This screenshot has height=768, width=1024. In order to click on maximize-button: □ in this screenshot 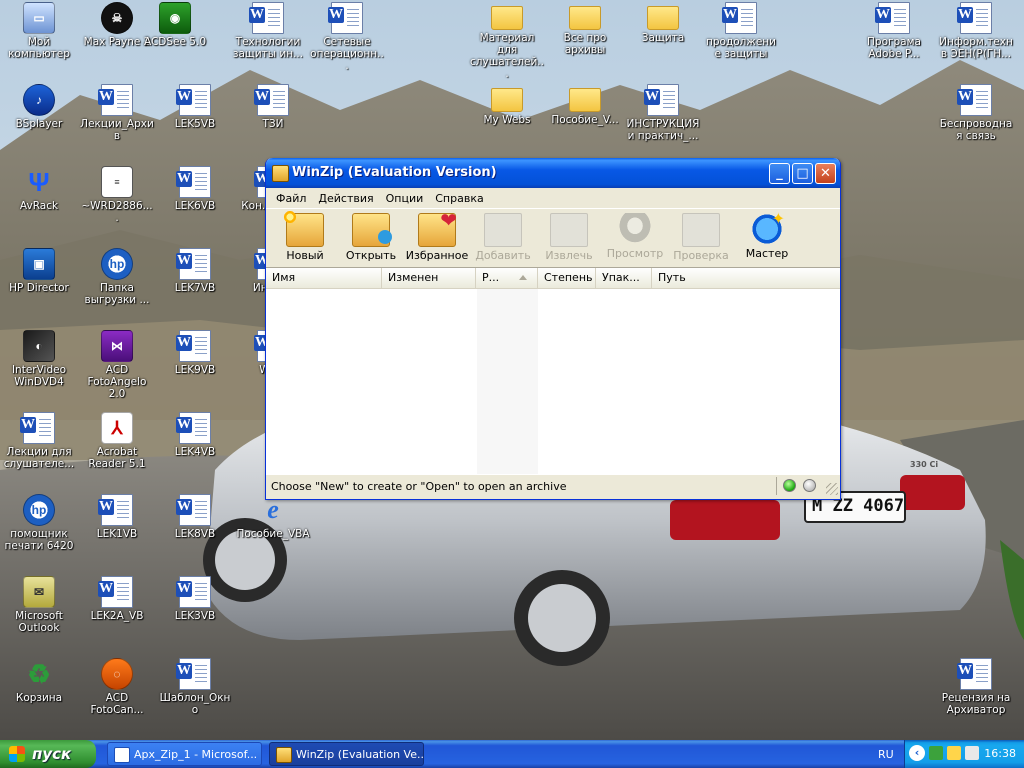, I will do `click(802, 173)`.